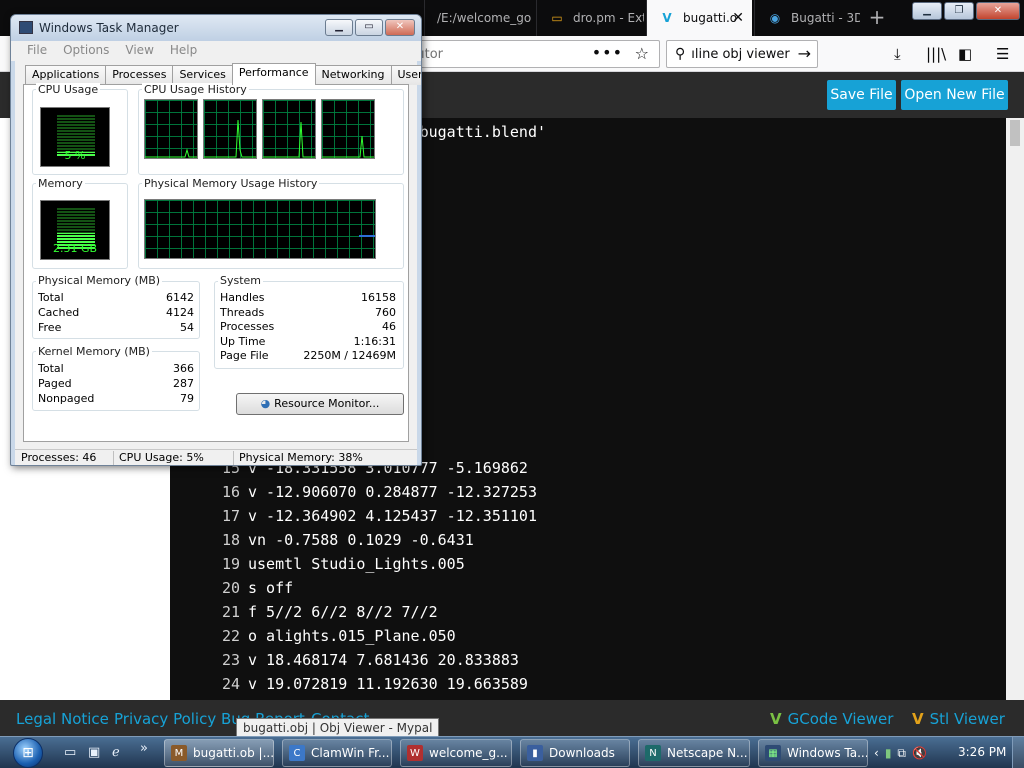 The width and height of the screenshot is (1024, 768). Describe the element at coordinates (70, 752) in the screenshot. I see `show-desktop-quicklaunch-icon: ▭` at that location.